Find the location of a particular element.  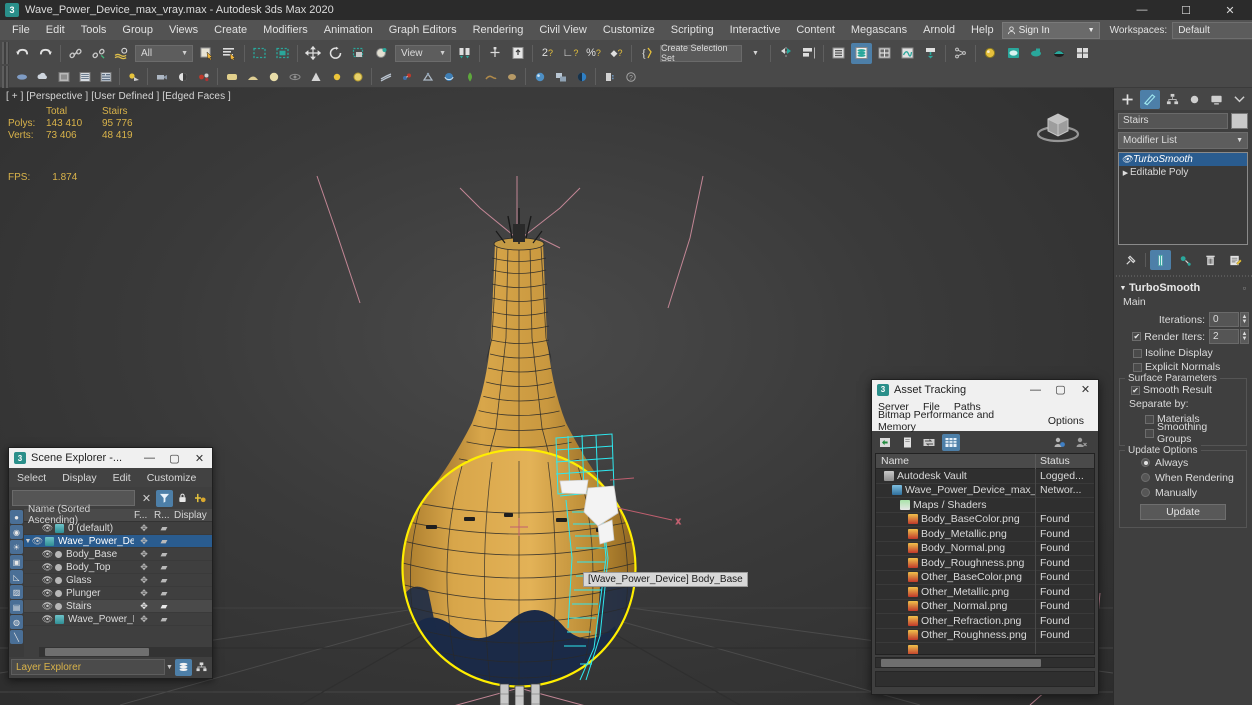

render-iters-stepper: ▲ ▼ is located at coordinates (1244, 336).